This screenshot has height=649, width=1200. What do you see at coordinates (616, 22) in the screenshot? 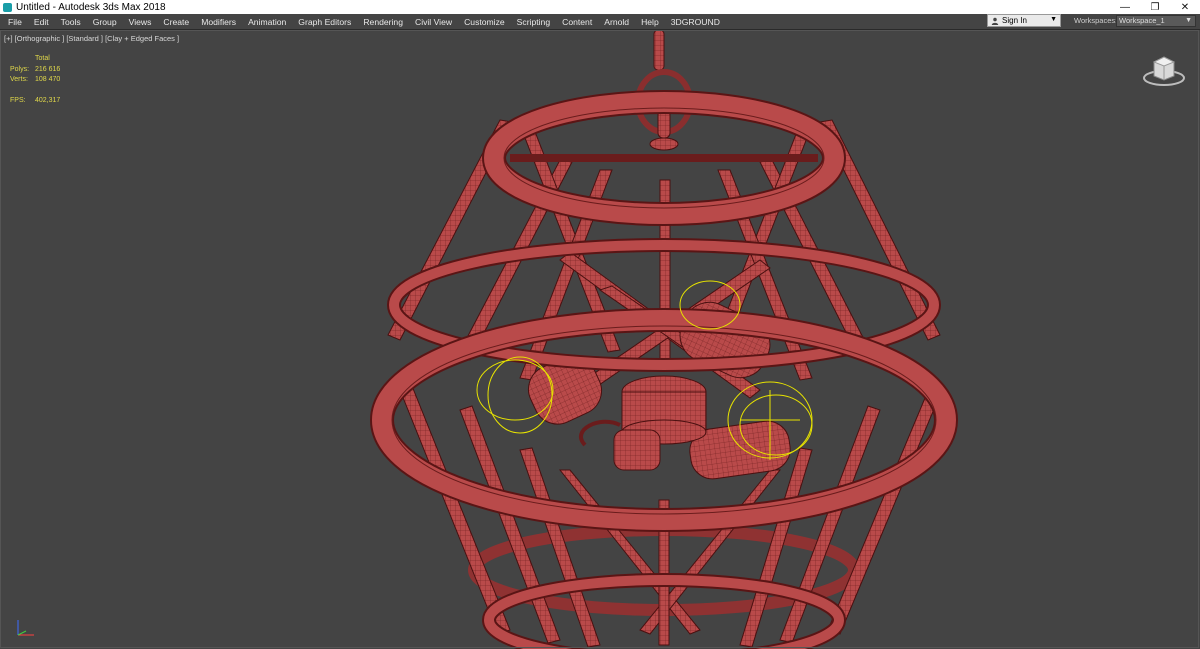
I see `menu-arnold: Arnold` at bounding box center [616, 22].